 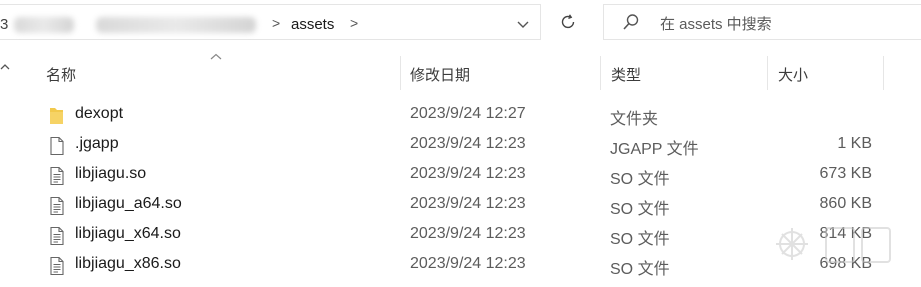 I want to click on file-type: 文件夹, so click(x=634, y=119).